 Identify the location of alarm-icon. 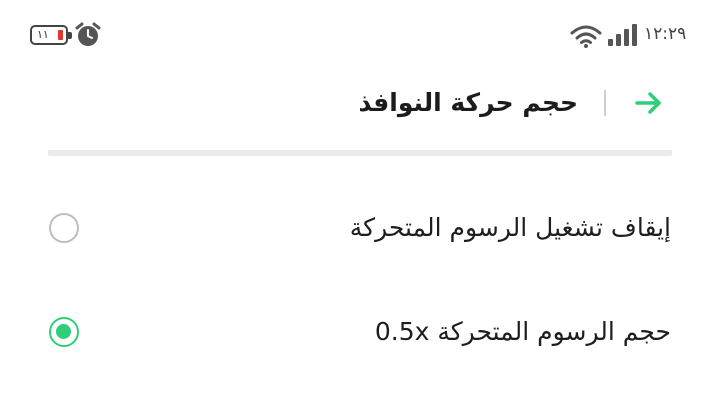
(88, 34).